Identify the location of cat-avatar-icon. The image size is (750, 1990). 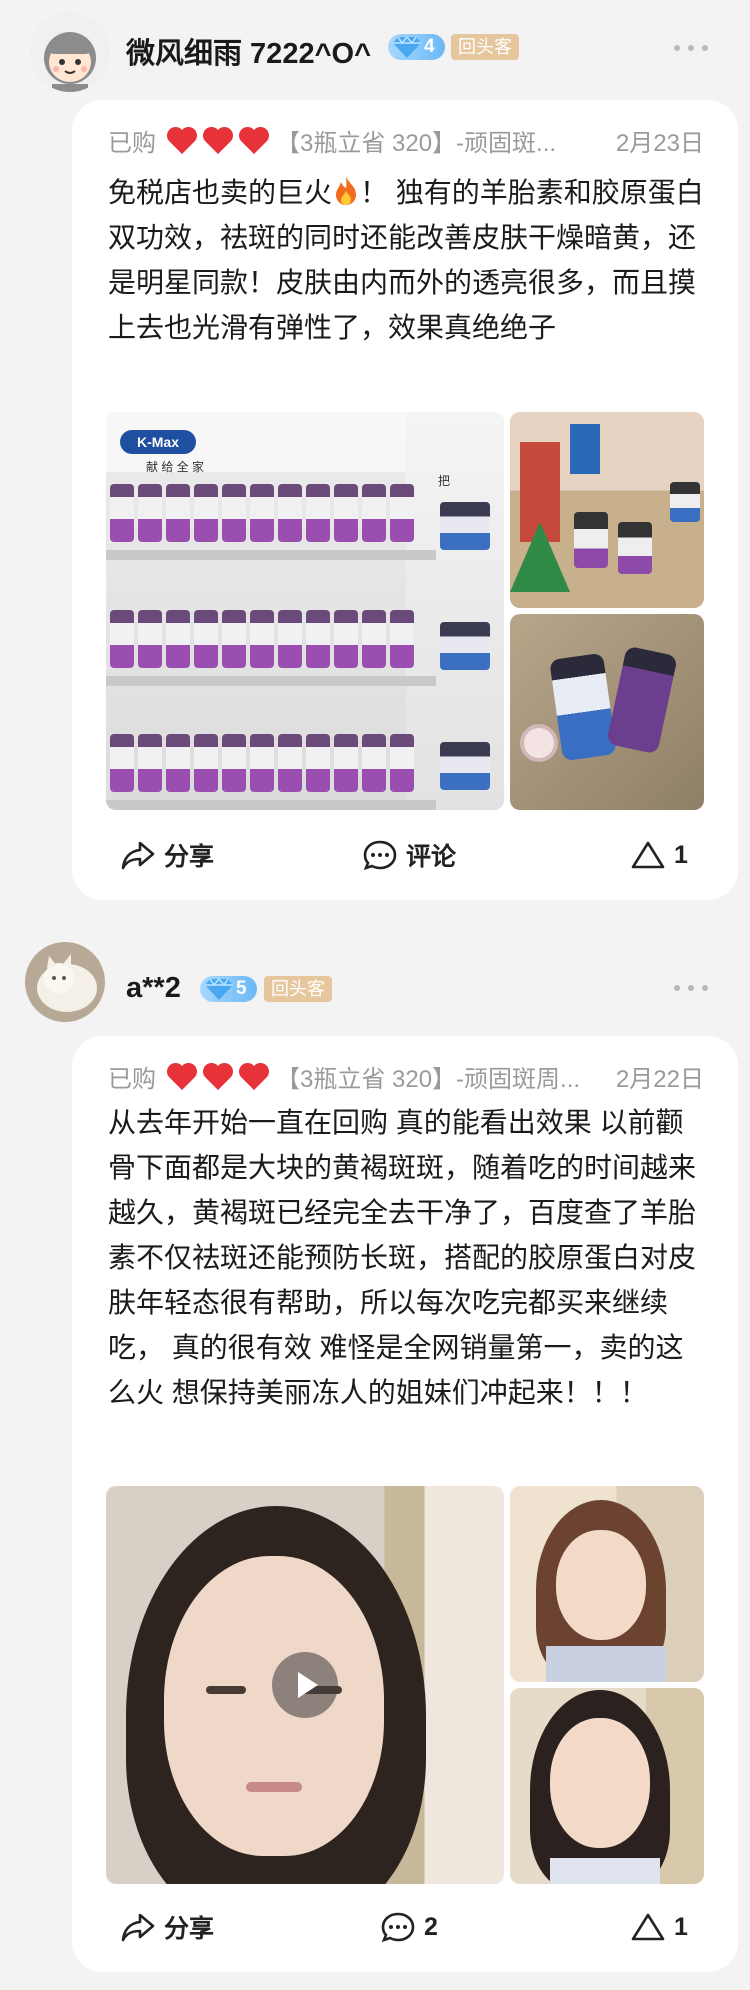
(65, 982).